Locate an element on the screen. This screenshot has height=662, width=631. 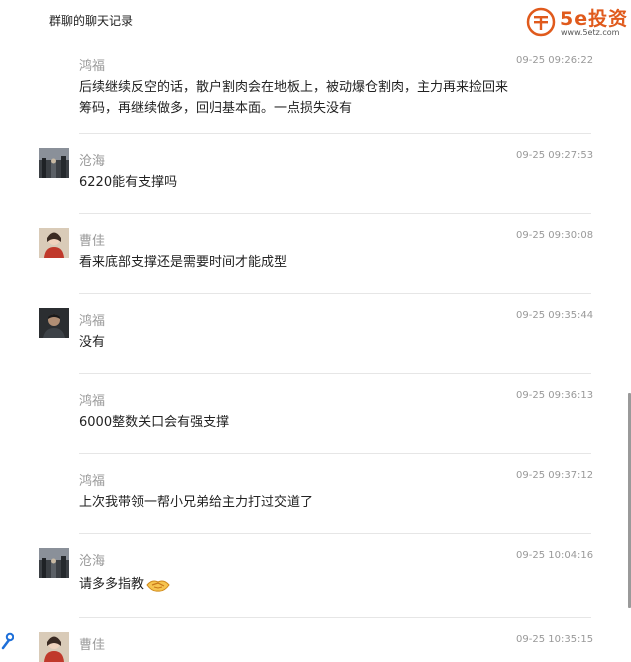
message-time: 09-25 10:04:16 is located at coordinates (555, 555).